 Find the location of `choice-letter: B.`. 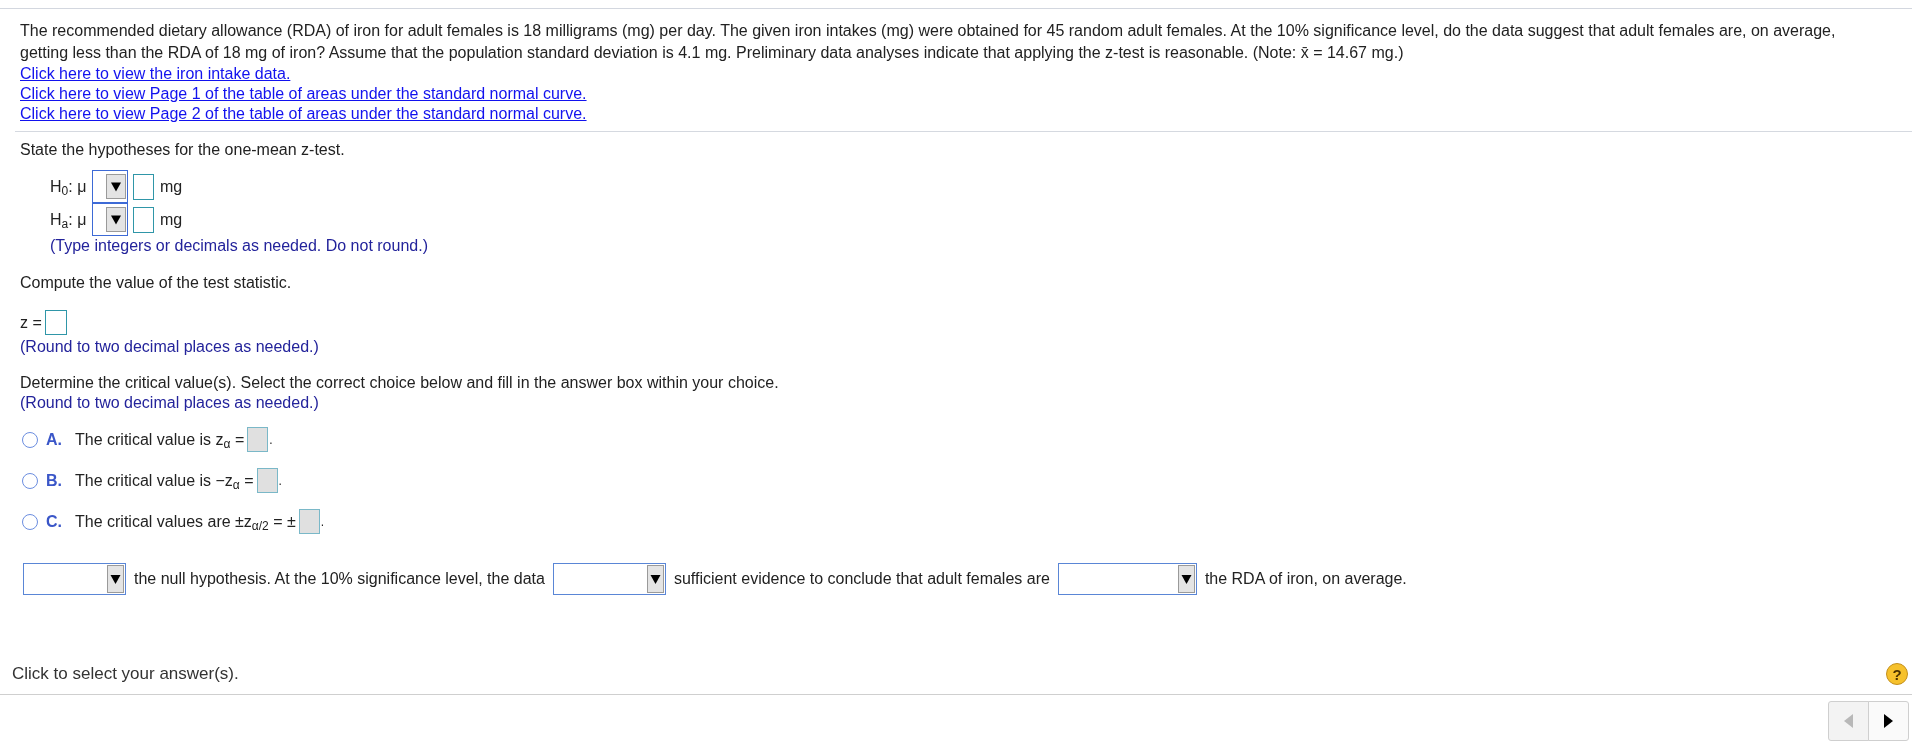

choice-letter: B. is located at coordinates (54, 480).